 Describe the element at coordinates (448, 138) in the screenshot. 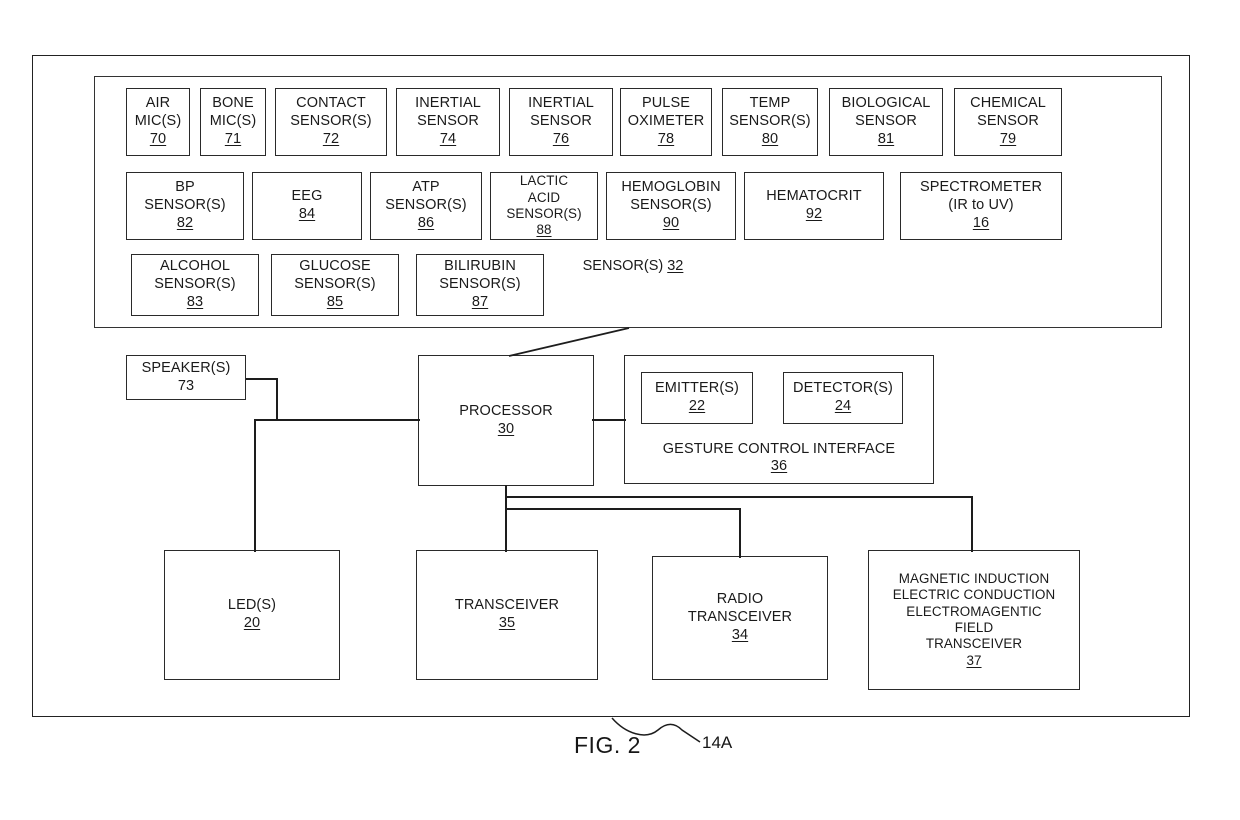

I see `sensor-ref-number: 74` at that location.